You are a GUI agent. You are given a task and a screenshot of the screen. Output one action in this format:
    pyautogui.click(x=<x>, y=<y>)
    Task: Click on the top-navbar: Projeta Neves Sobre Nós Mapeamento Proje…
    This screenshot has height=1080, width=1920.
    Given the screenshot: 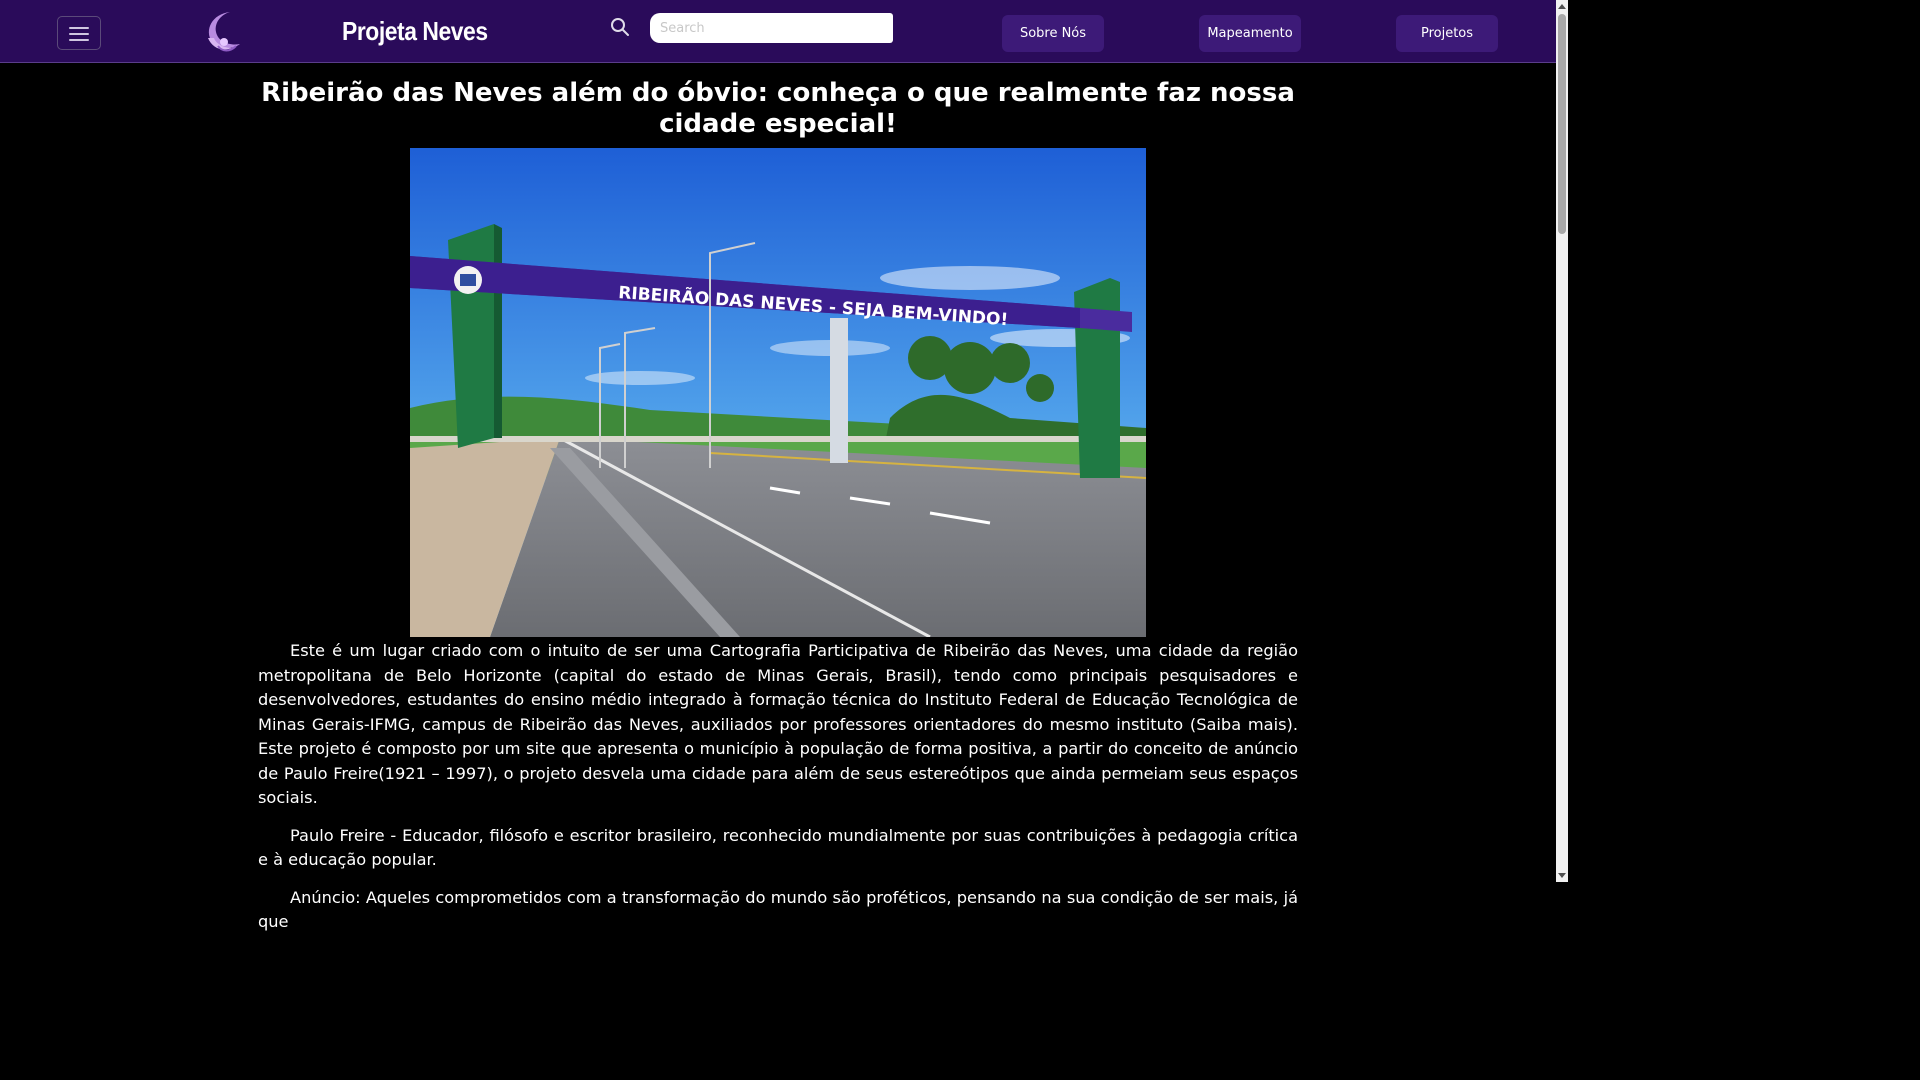 What is the action you would take?
    pyautogui.click(x=778, y=31)
    